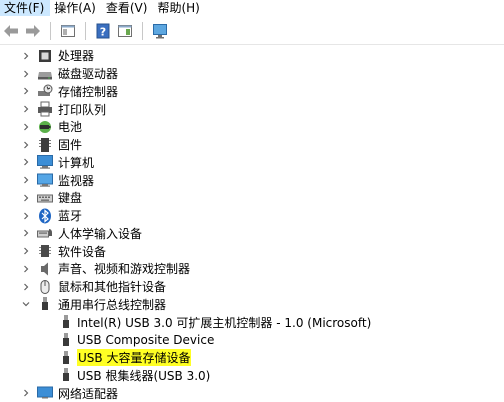 This screenshot has width=504, height=402. Describe the element at coordinates (45, 109) in the screenshot. I see `printer-icon` at that location.